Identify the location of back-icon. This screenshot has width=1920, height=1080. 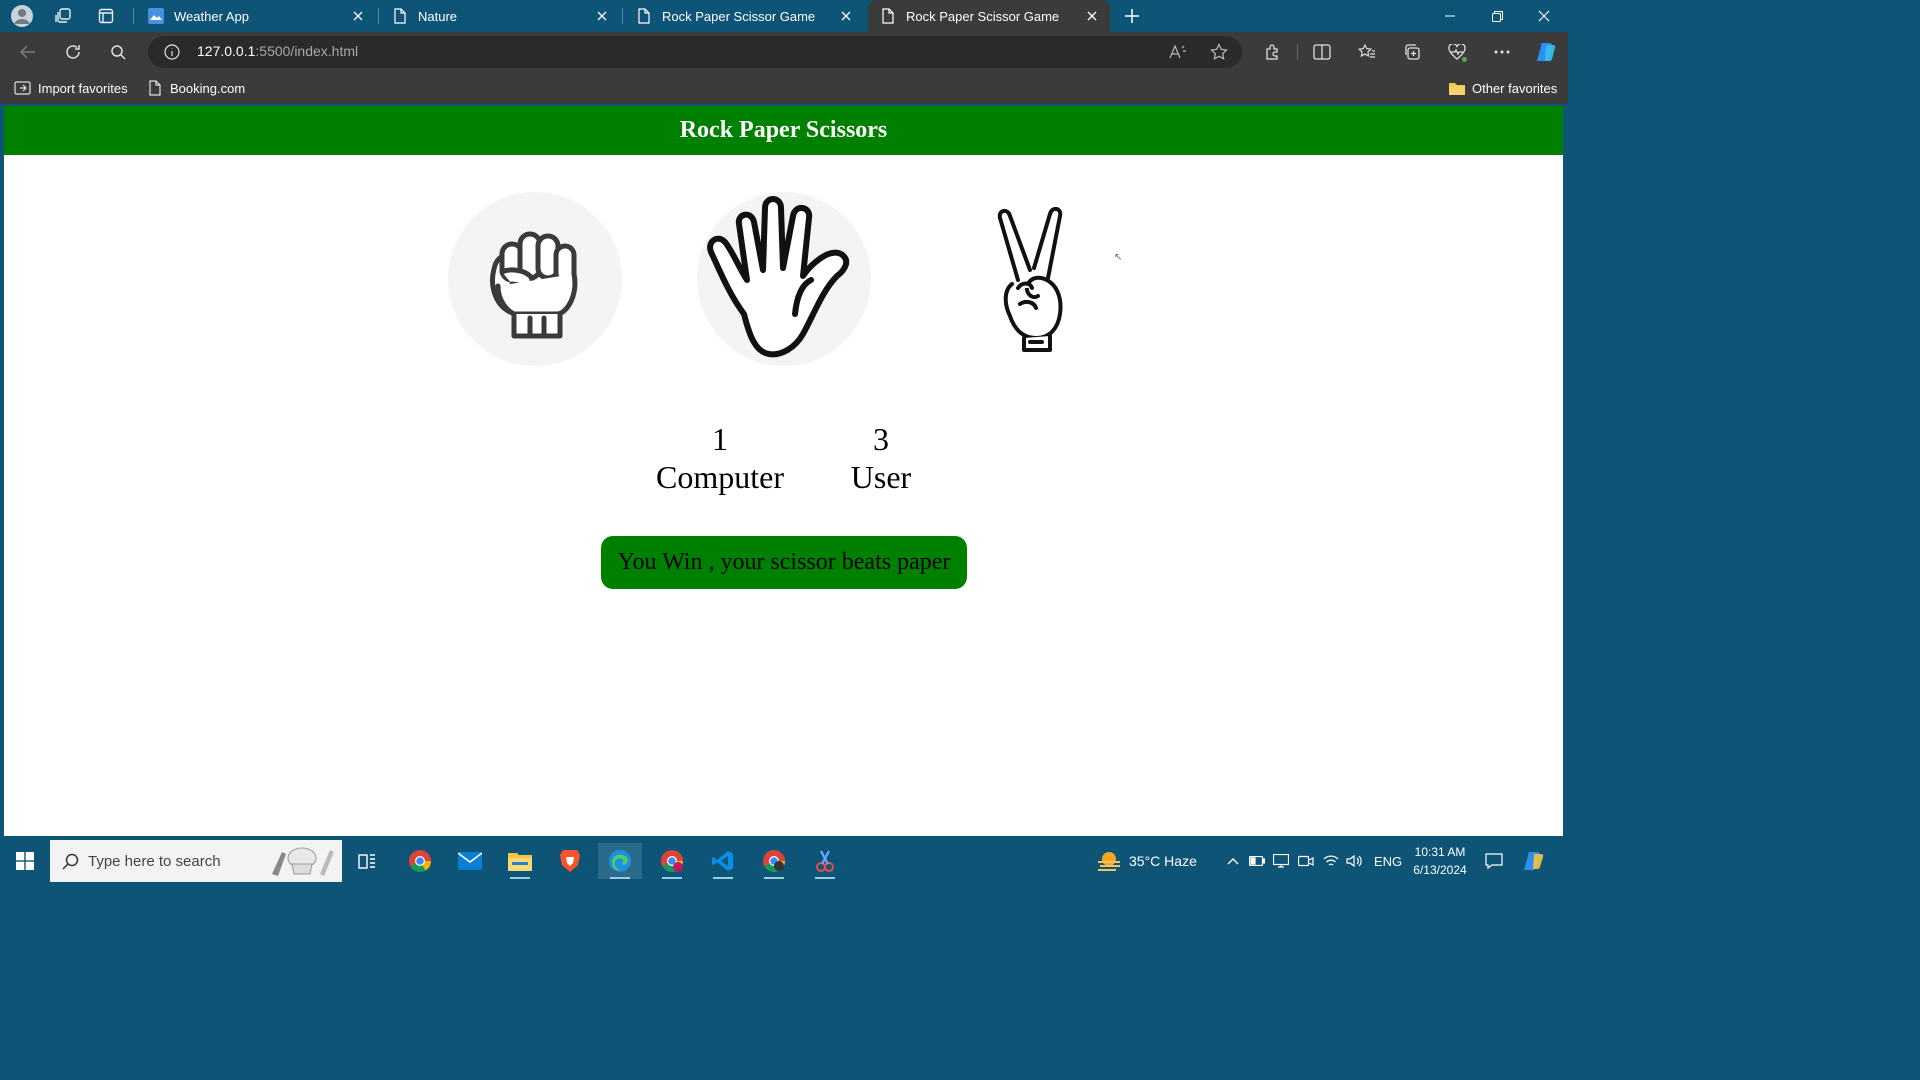
(28, 52).